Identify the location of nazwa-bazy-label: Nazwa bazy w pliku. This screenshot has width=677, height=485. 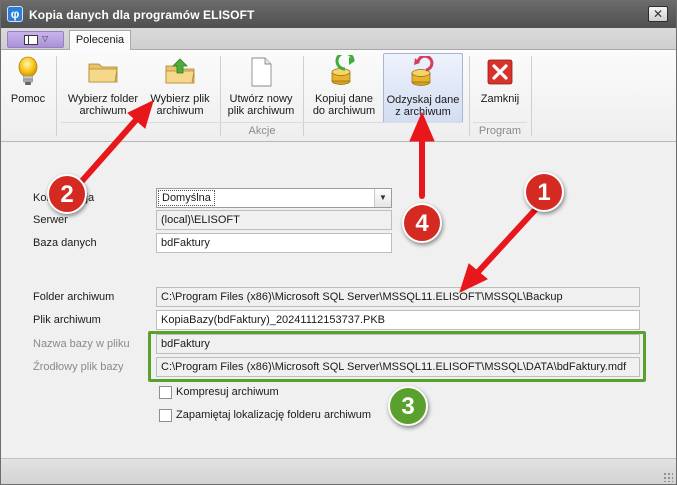
(81, 344).